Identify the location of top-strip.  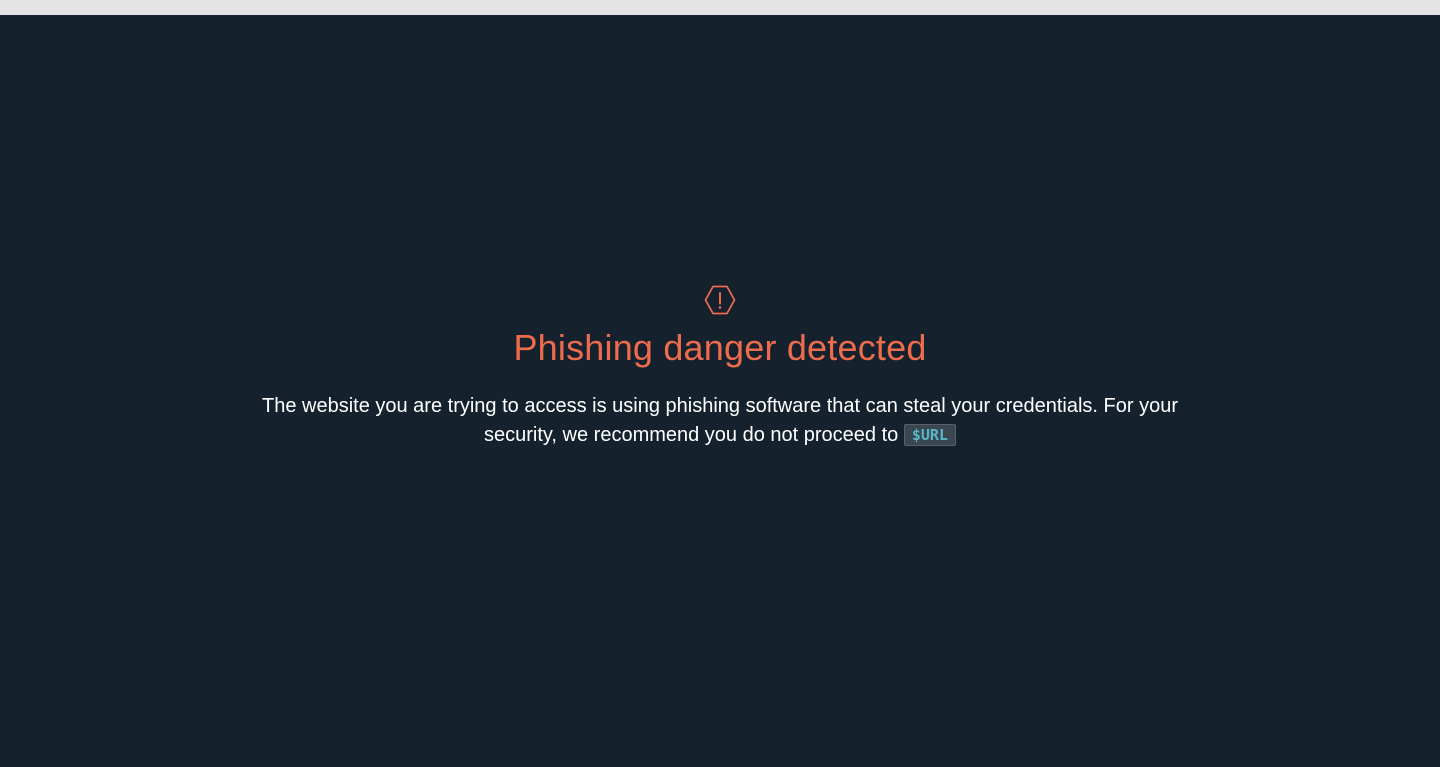
(720, 7).